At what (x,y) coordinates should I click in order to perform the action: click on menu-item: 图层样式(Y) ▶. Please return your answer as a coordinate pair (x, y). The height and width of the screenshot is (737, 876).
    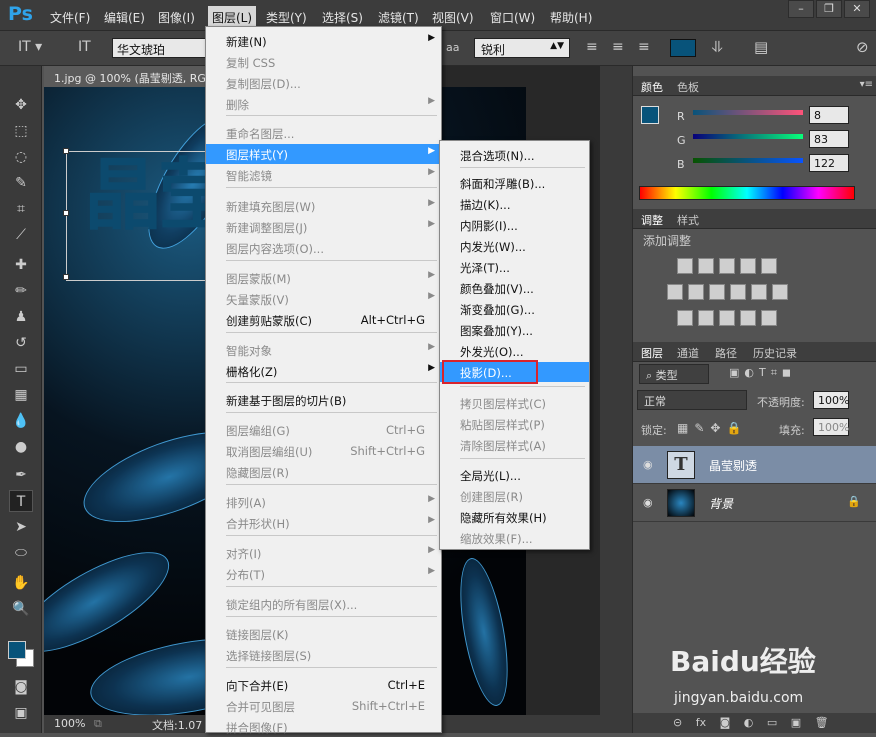
    Looking at the image, I should click on (323, 154).